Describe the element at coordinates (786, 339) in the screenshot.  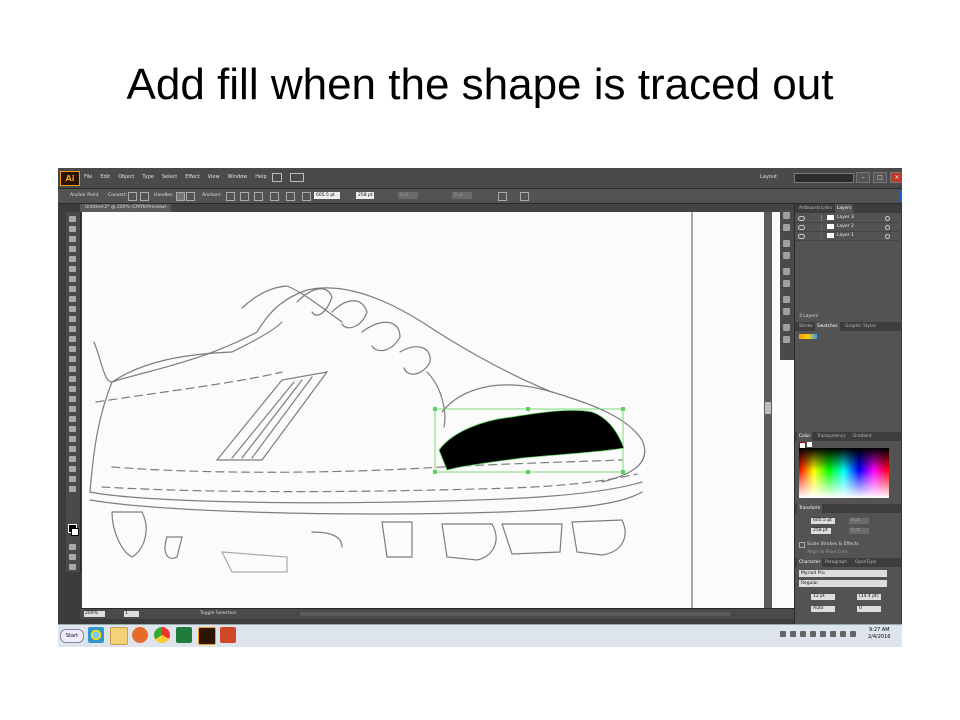
I see `character-icon` at that location.